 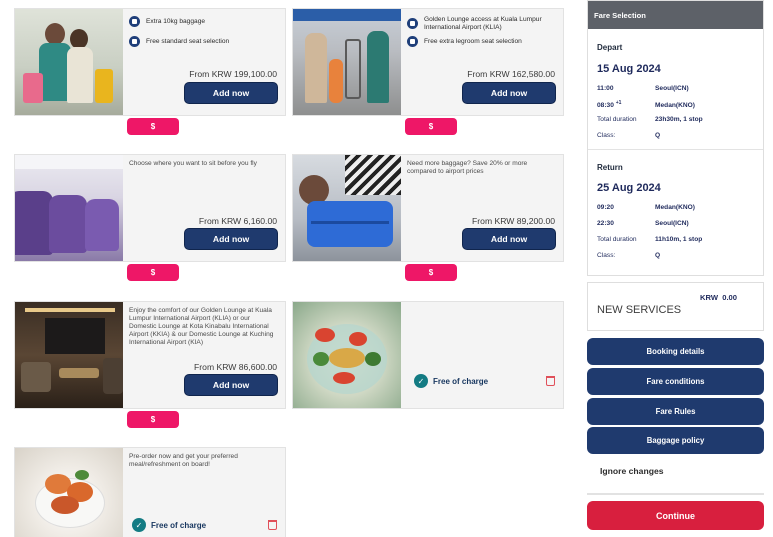 What do you see at coordinates (347, 208) in the screenshot?
I see `blue-suitcase-image` at bounding box center [347, 208].